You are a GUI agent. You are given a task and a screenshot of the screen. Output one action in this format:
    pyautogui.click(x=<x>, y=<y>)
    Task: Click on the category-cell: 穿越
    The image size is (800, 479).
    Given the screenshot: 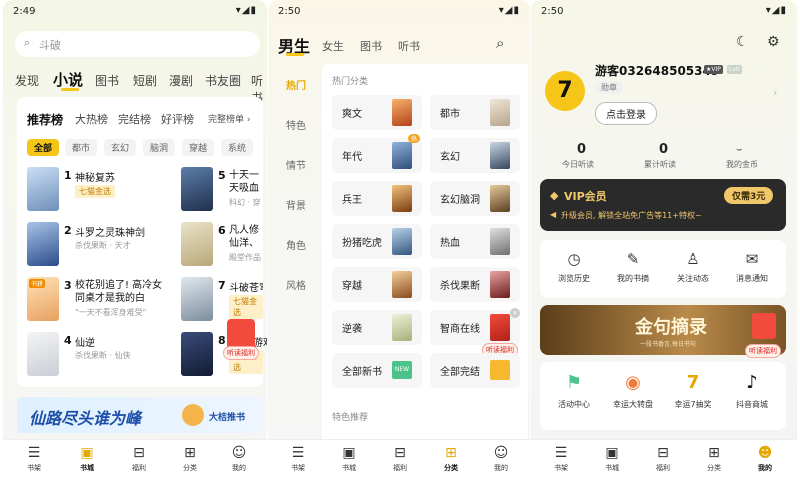 What is the action you would take?
    pyautogui.click(x=377, y=284)
    